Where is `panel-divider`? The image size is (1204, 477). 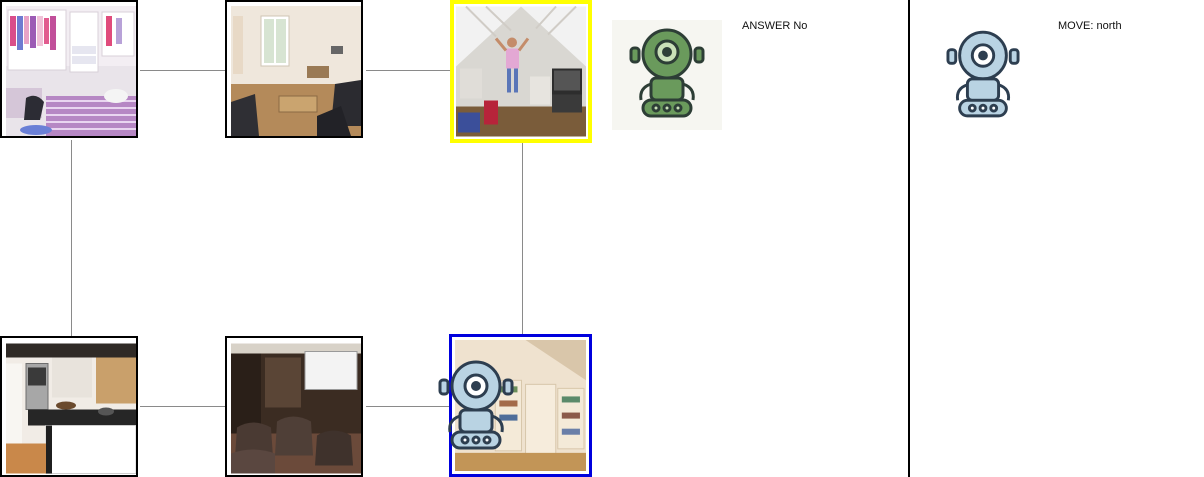 panel-divider is located at coordinates (909, 238).